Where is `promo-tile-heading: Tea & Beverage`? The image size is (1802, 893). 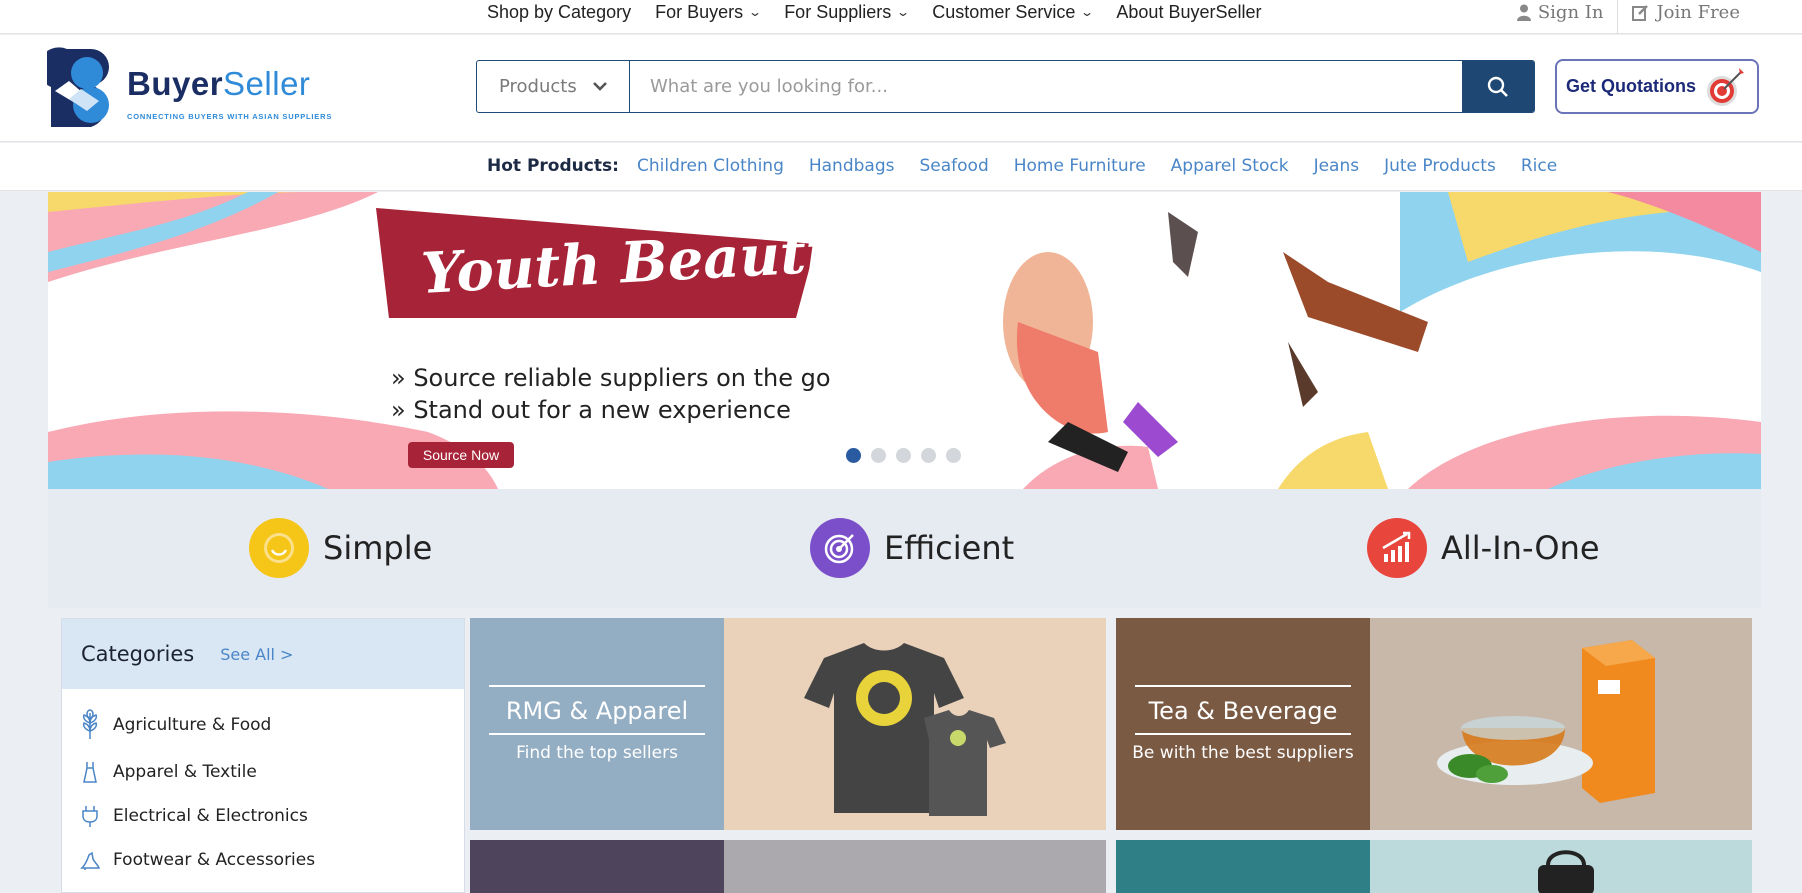 promo-tile-heading: Tea & Beverage is located at coordinates (1243, 711).